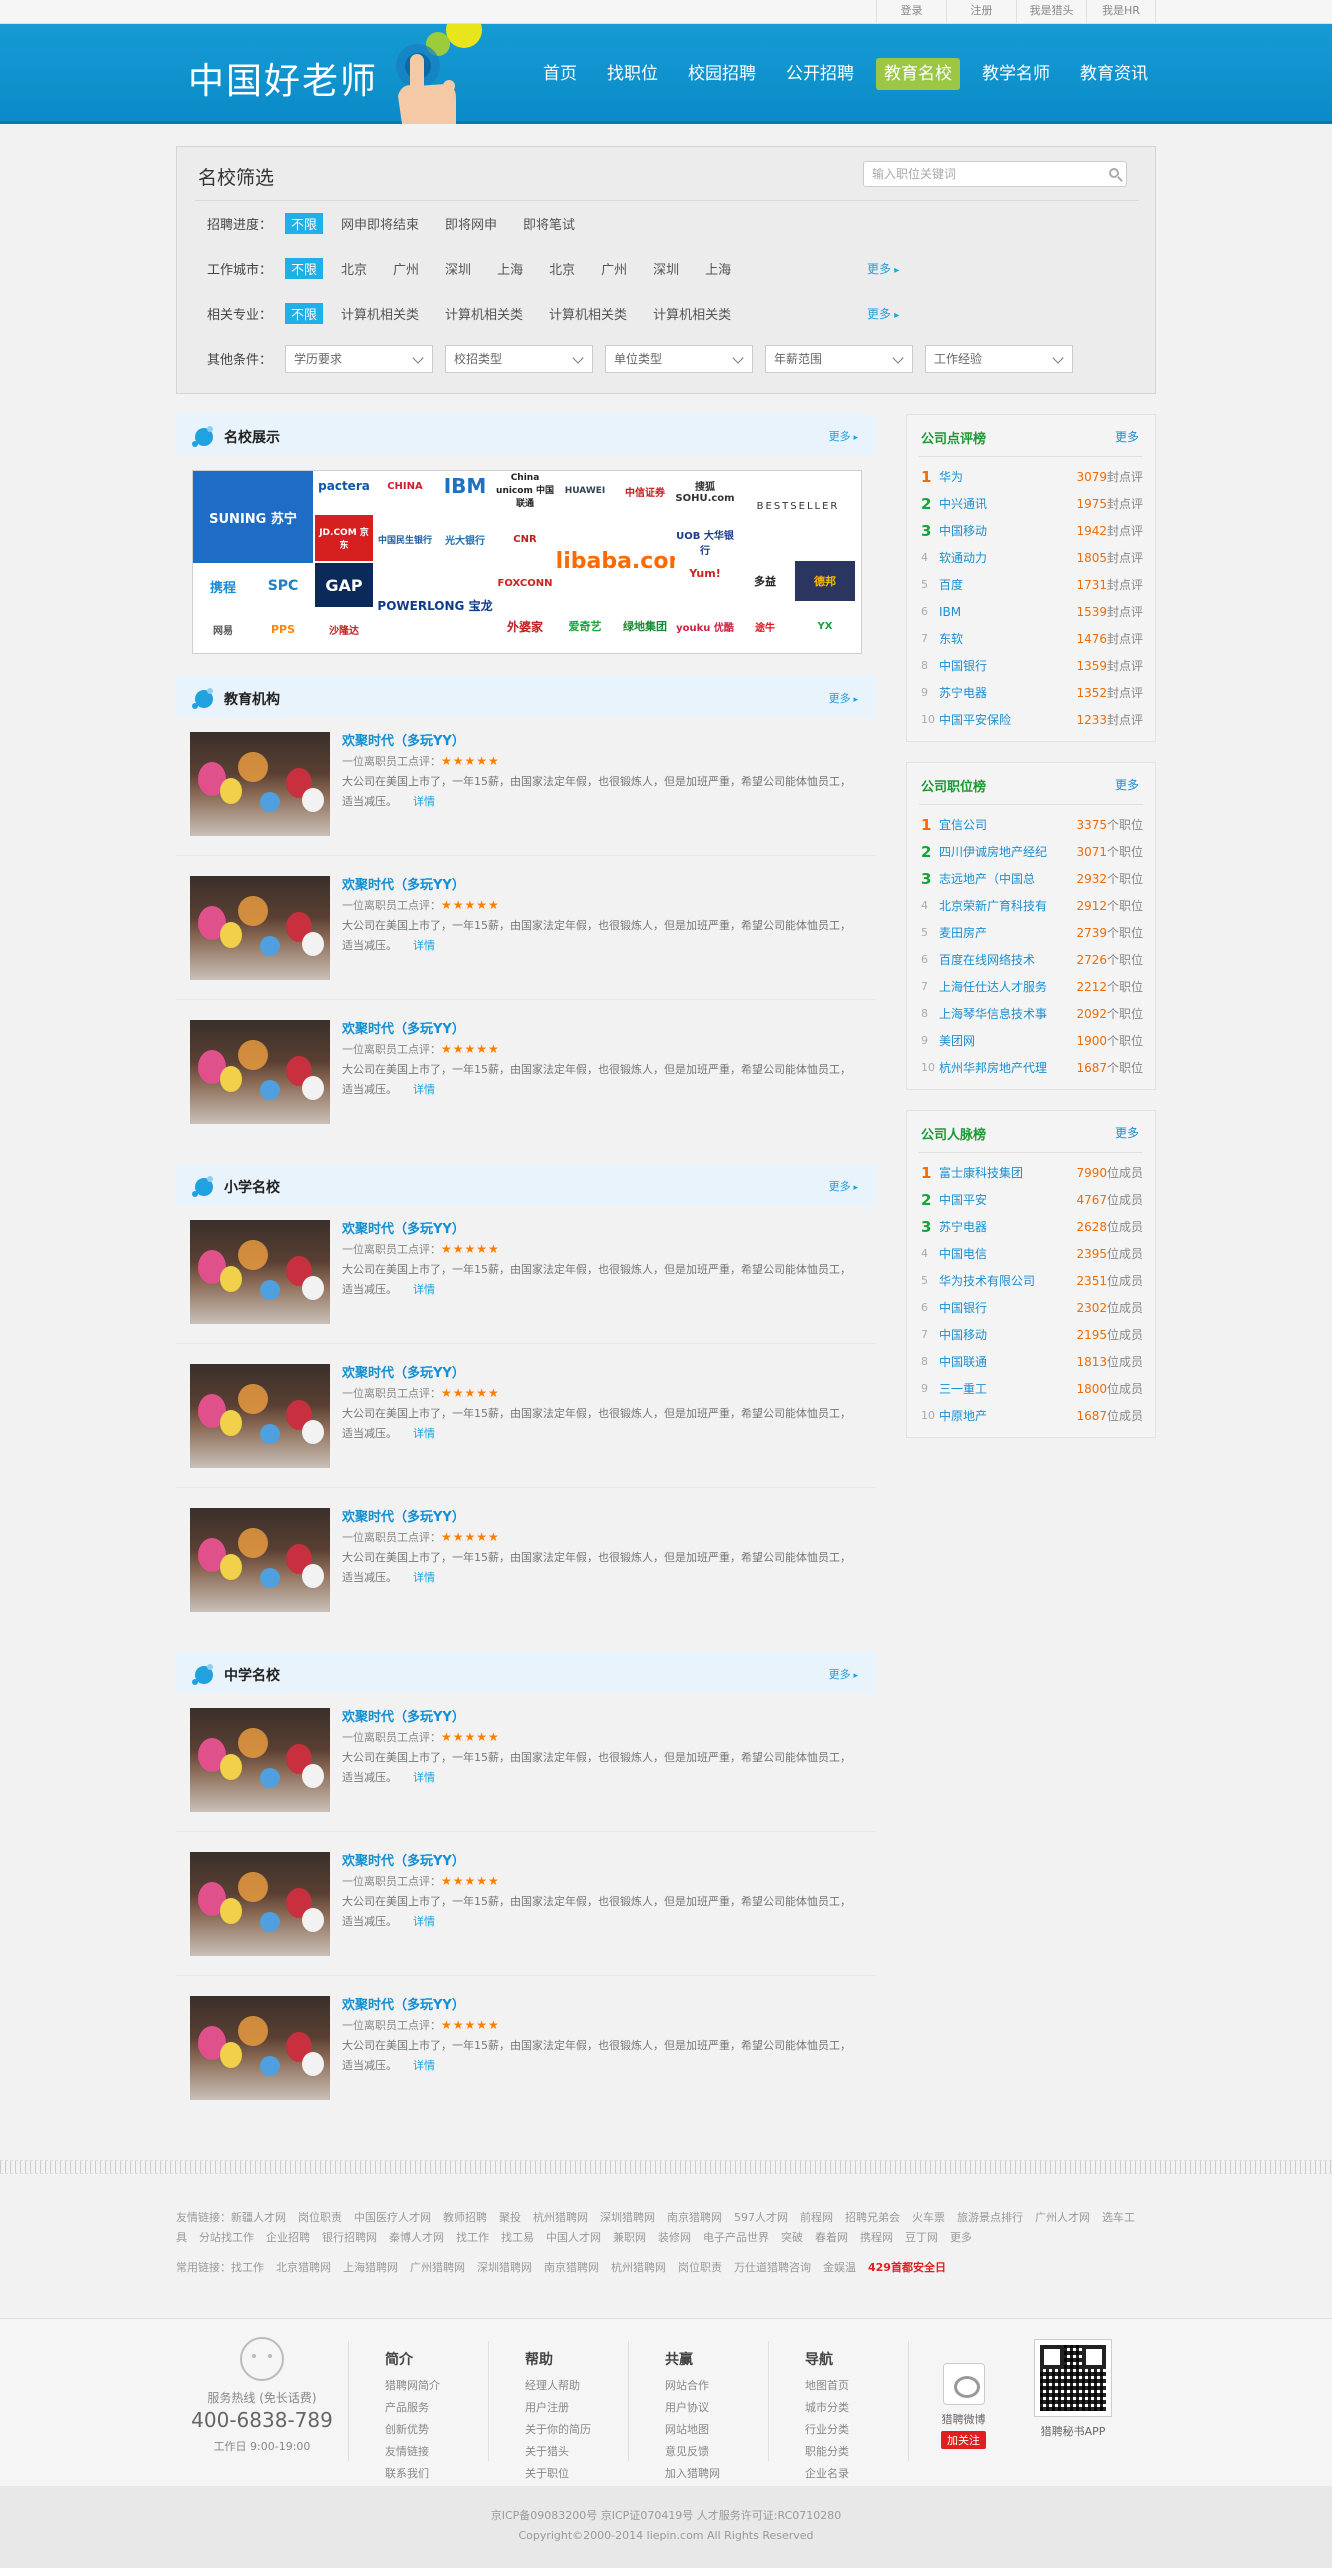  Describe the element at coordinates (344, 538) in the screenshot. I see `logo-jd: JD.COM 京东` at that location.